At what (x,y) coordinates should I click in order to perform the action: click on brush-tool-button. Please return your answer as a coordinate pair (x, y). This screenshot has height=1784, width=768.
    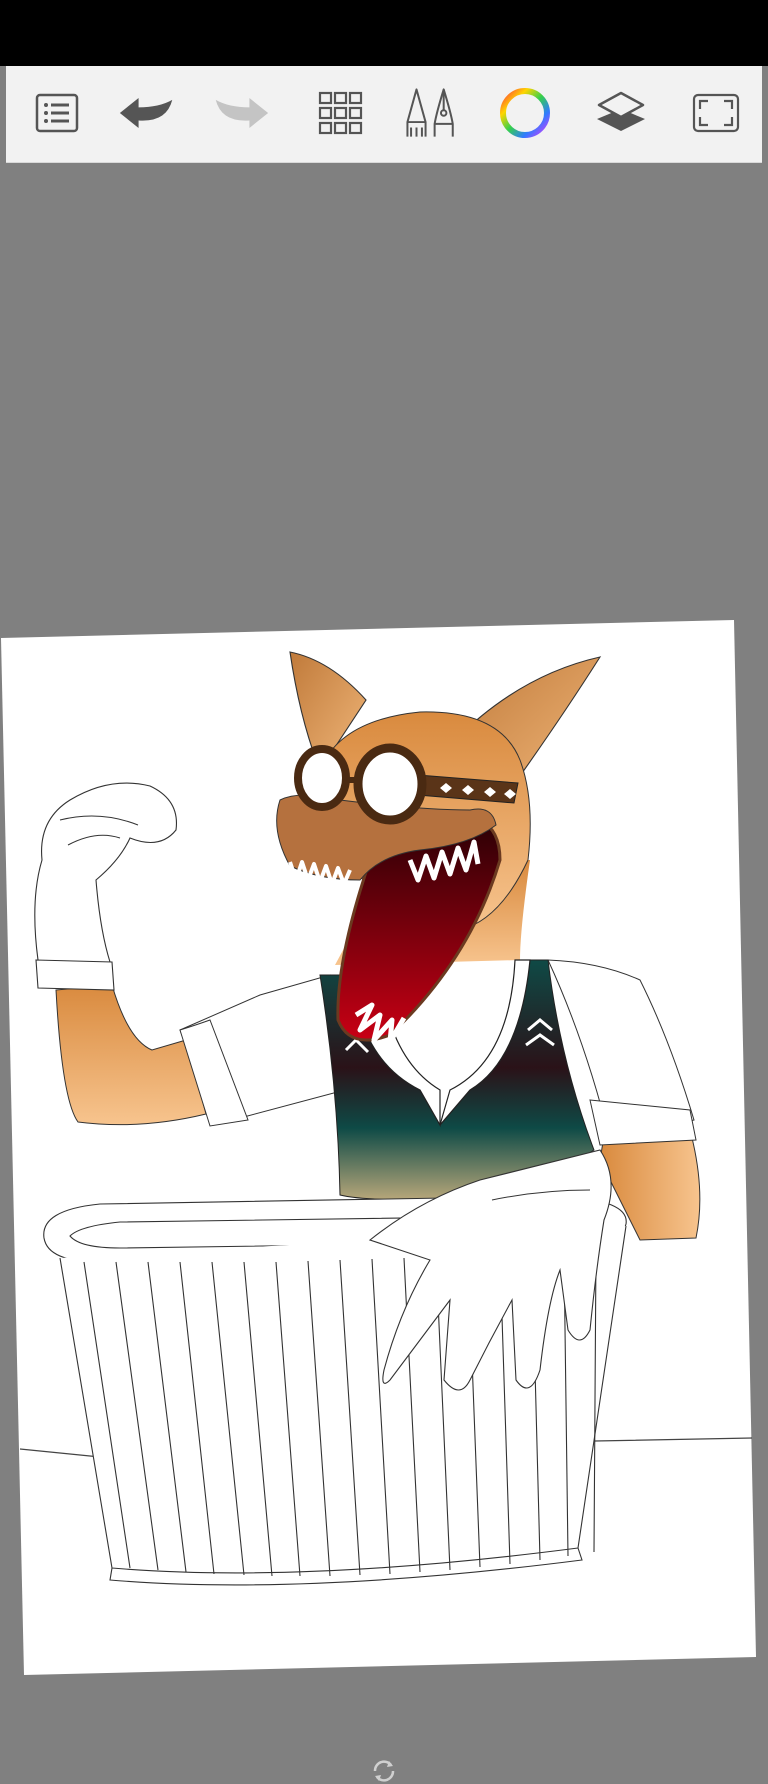
    Looking at the image, I should click on (431, 113).